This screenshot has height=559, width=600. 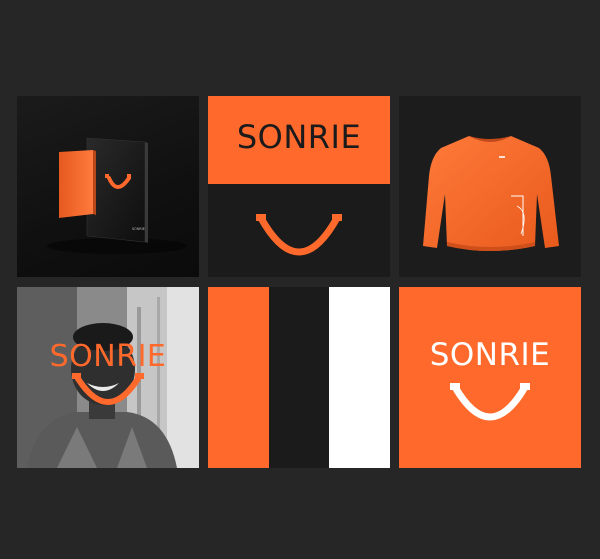 I want to click on sweatshirt-mockup-tile, so click(x=490, y=186).